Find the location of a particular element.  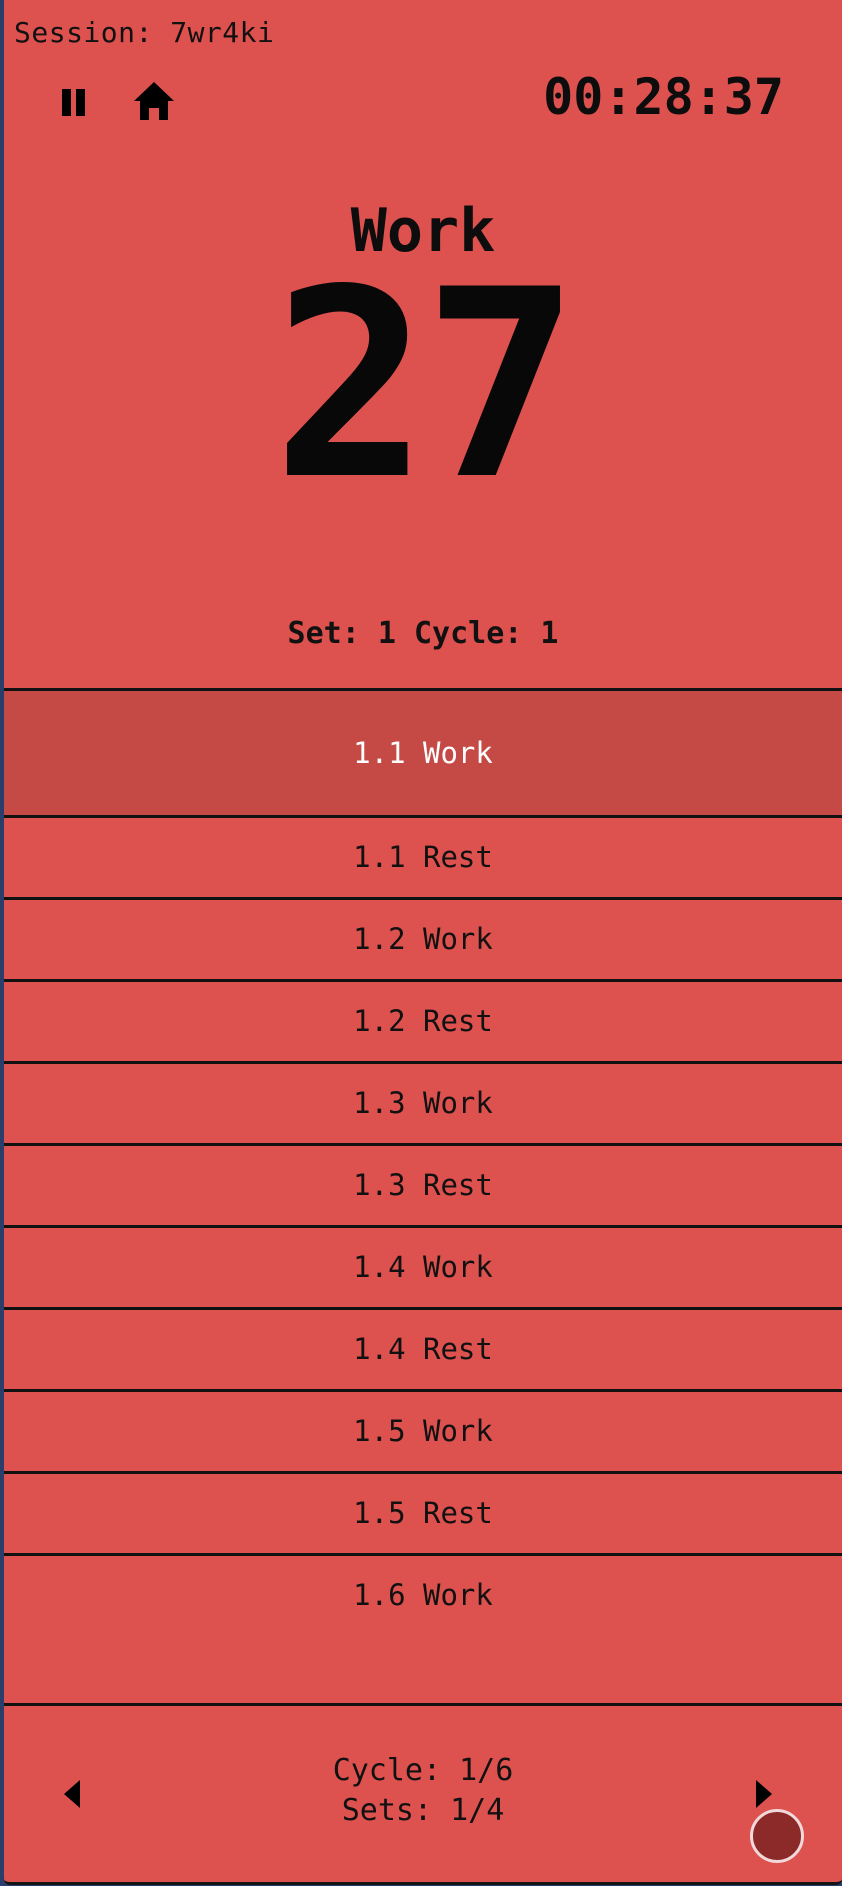

interval-item: 1.6 Work is located at coordinates (423, 1625).